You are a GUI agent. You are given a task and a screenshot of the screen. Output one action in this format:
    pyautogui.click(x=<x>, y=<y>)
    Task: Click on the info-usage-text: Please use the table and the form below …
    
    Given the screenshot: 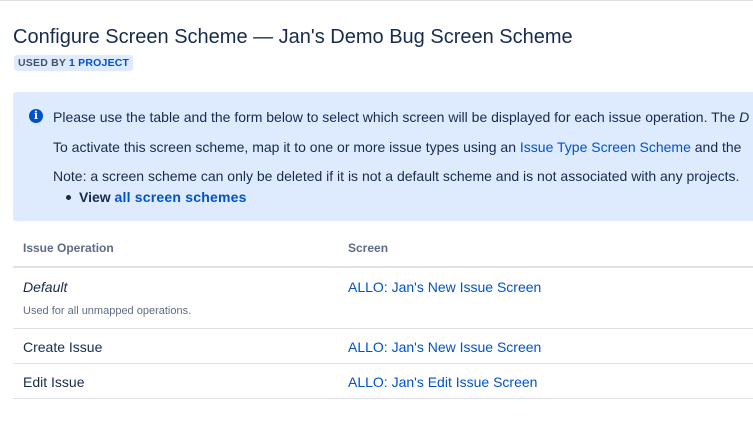 What is the action you would take?
    pyautogui.click(x=396, y=117)
    